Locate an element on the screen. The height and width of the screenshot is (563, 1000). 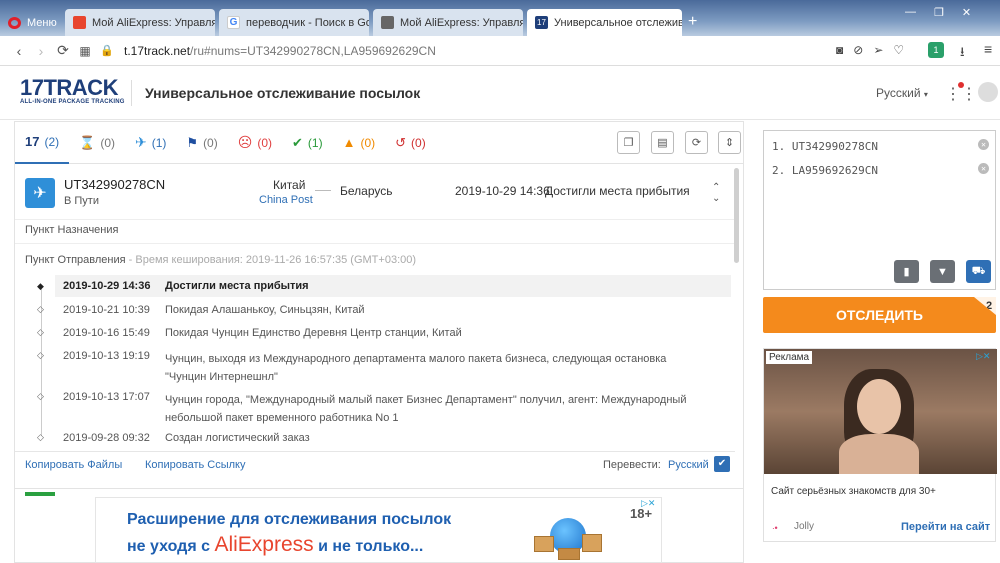
check-icon: ✔ is located at coordinates (722, 463).